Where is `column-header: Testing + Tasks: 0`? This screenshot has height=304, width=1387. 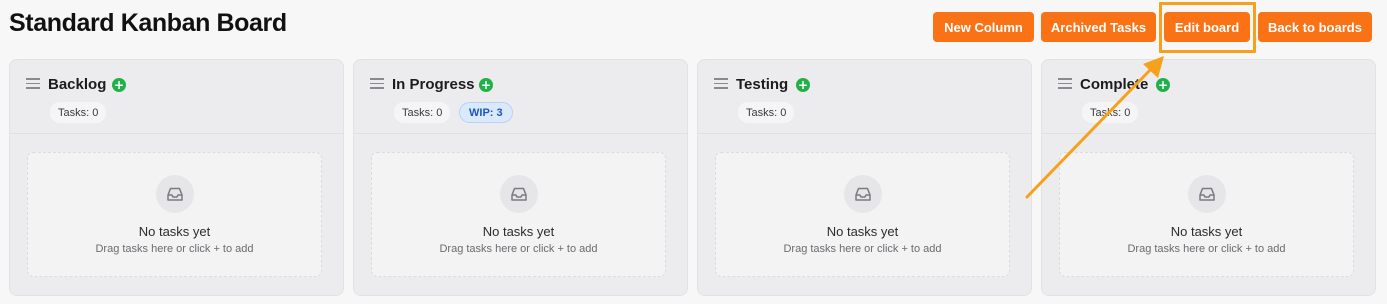 column-header: Testing + Tasks: 0 is located at coordinates (864, 97).